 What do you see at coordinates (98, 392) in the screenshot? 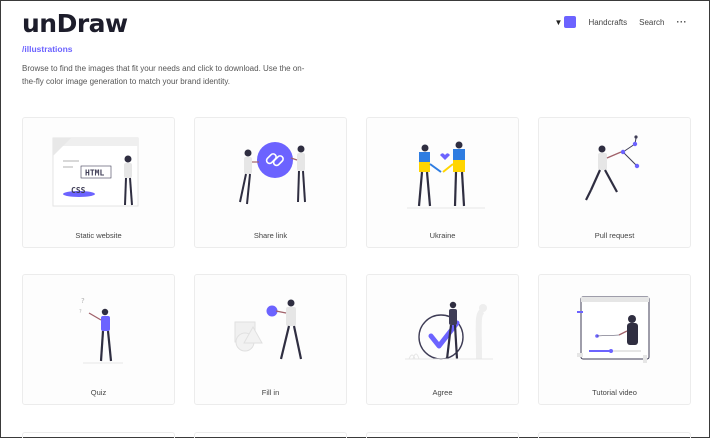
I see `card-title: Quiz` at bounding box center [98, 392].